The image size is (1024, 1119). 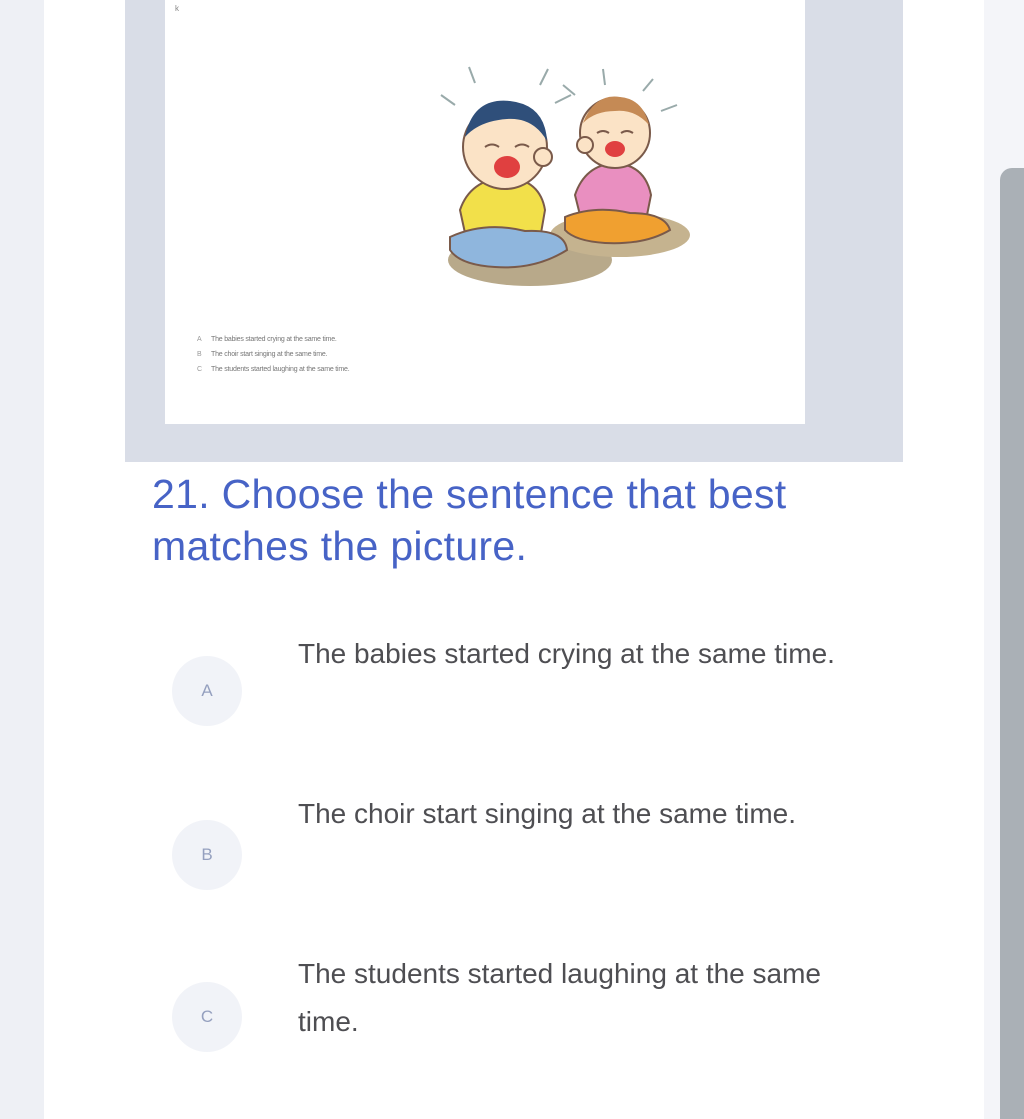 I want to click on crying-babies-illustration, so click(x=565, y=176).